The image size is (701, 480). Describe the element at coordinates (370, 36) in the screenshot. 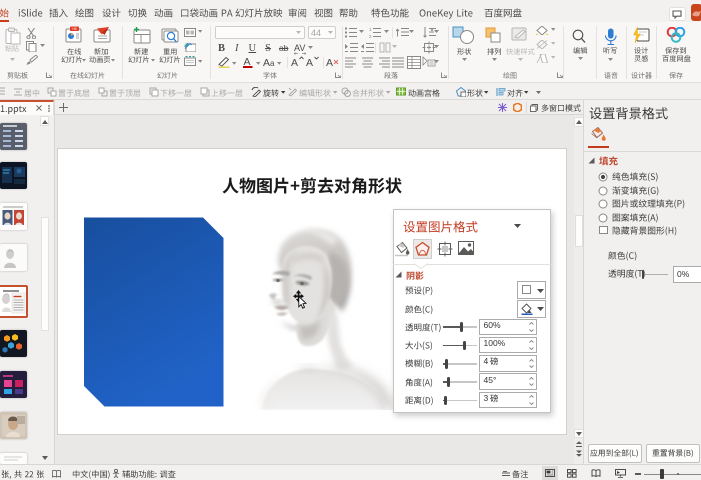

I see `svg-text: 2` at that location.